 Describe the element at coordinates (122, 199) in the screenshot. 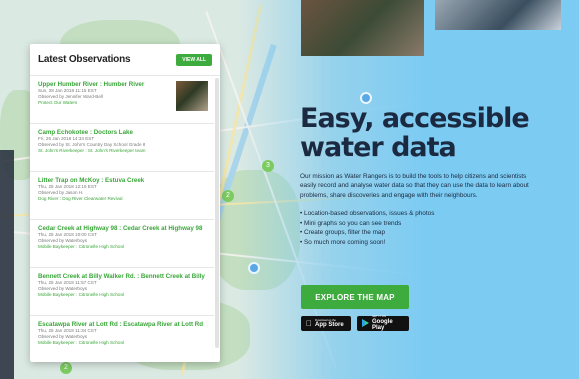

I see `observation-group: Dog River : Dog River Clearwater Revival` at that location.